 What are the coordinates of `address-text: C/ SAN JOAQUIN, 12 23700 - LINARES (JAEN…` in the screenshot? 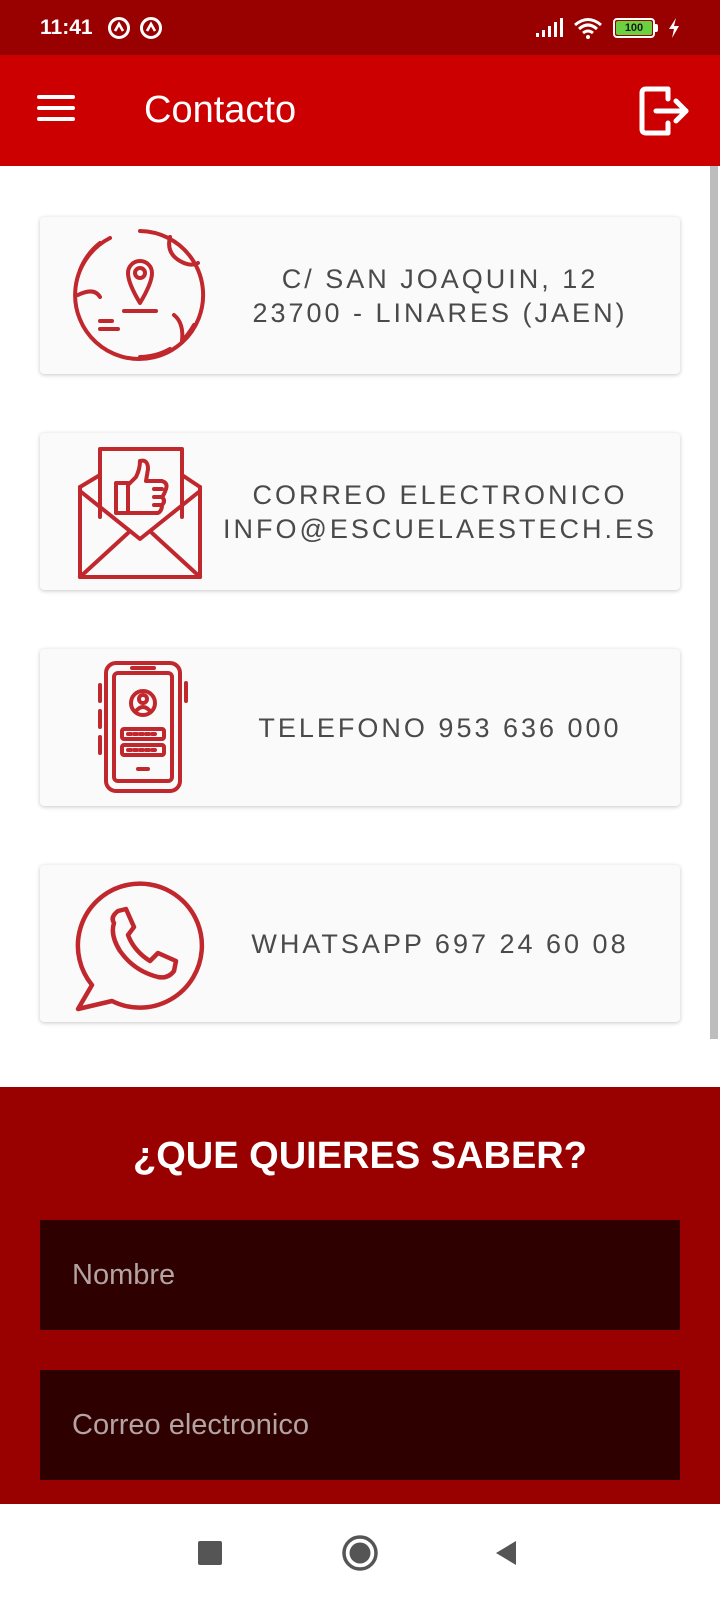 It's located at (440, 295).